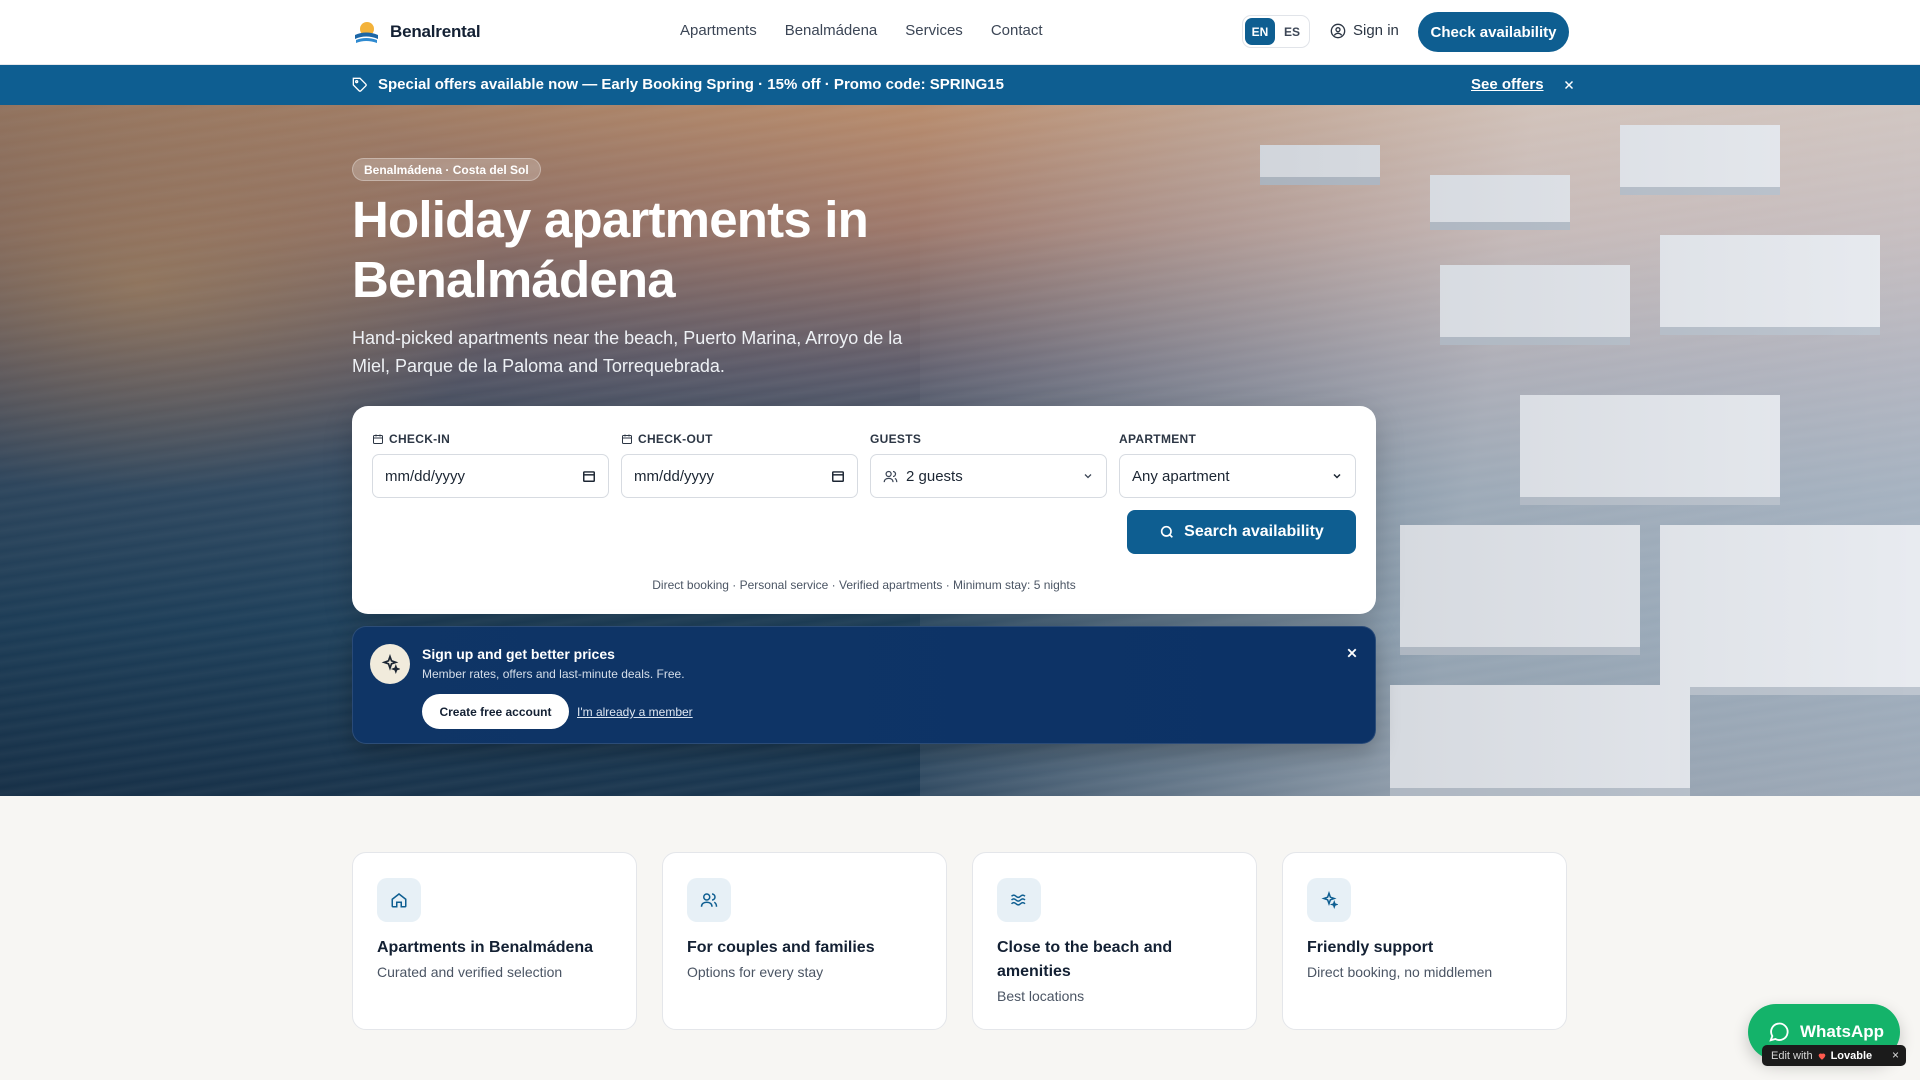  Describe the element at coordinates (1260, 31) in the screenshot. I see `lang-en: EN` at that location.